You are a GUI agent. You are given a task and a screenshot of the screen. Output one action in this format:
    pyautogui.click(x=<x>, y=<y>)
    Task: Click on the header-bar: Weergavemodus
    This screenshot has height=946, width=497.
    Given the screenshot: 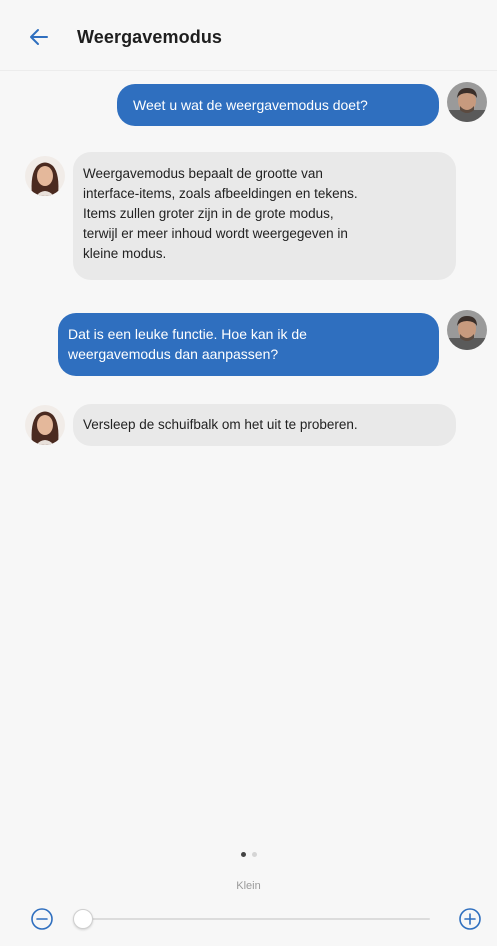 What is the action you would take?
    pyautogui.click(x=248, y=35)
    